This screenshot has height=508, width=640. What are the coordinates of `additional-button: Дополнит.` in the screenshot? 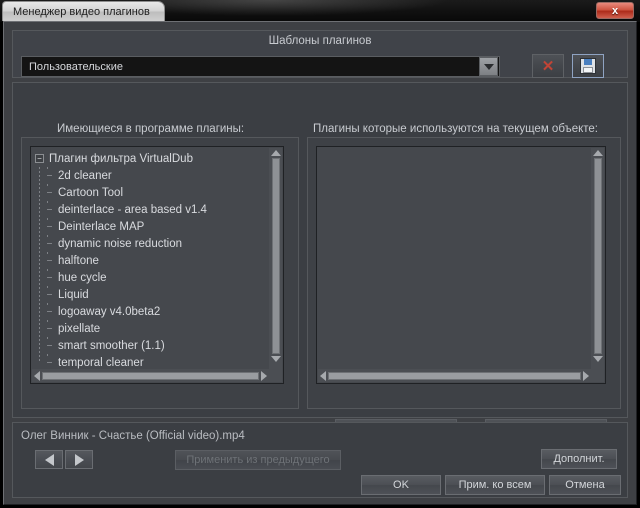 It's located at (579, 459).